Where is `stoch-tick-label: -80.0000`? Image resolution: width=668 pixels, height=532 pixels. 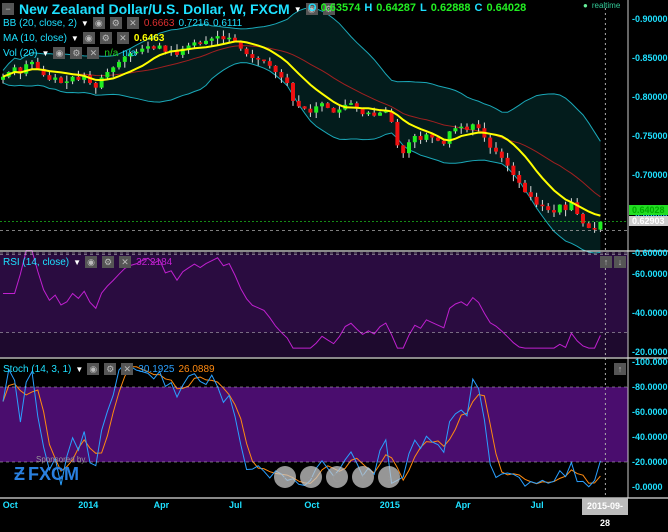 stoch-tick-label: -80.0000 is located at coordinates (650, 387).